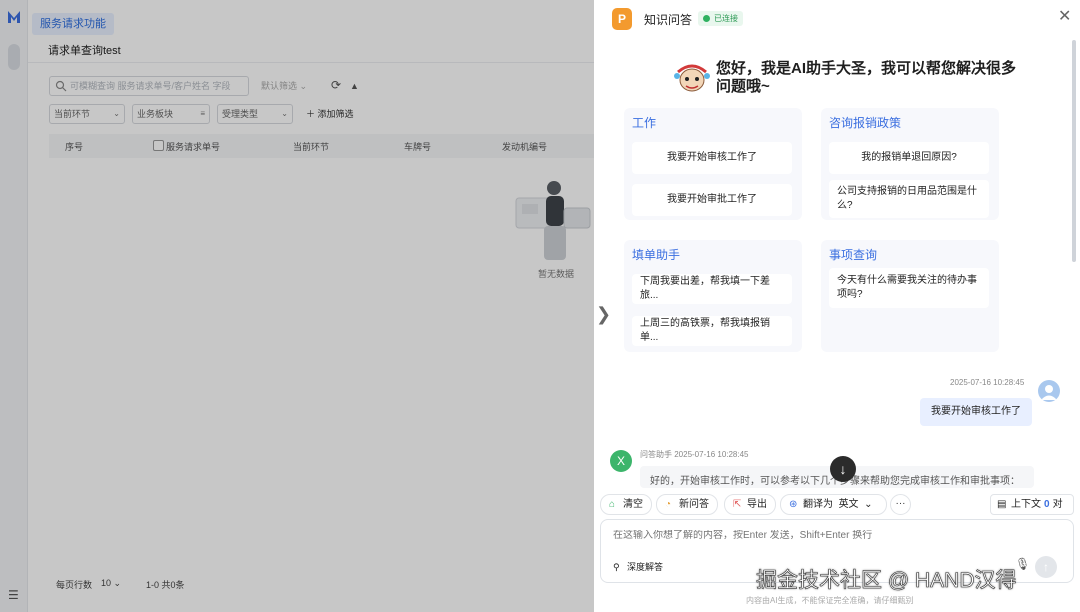 Image resolution: width=1080 pixels, height=612 pixels. I want to click on close-icon: ✕, so click(1064, 17).